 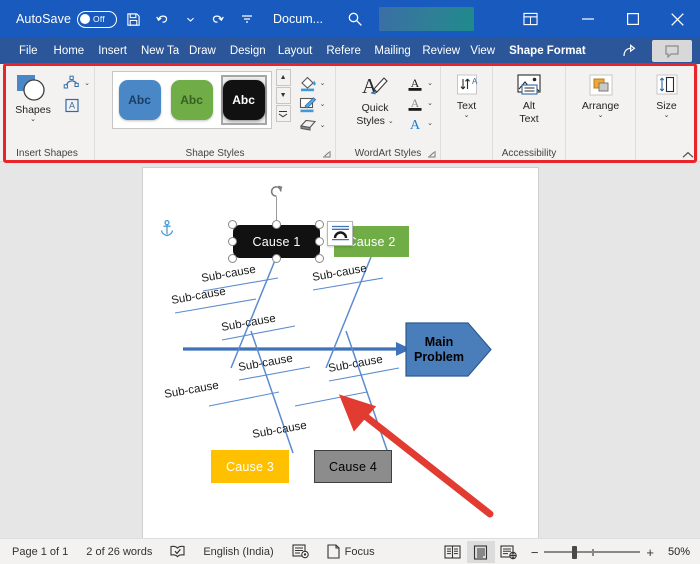 What do you see at coordinates (112, 51) in the screenshot?
I see `tab-insert: Insert` at bounding box center [112, 51].